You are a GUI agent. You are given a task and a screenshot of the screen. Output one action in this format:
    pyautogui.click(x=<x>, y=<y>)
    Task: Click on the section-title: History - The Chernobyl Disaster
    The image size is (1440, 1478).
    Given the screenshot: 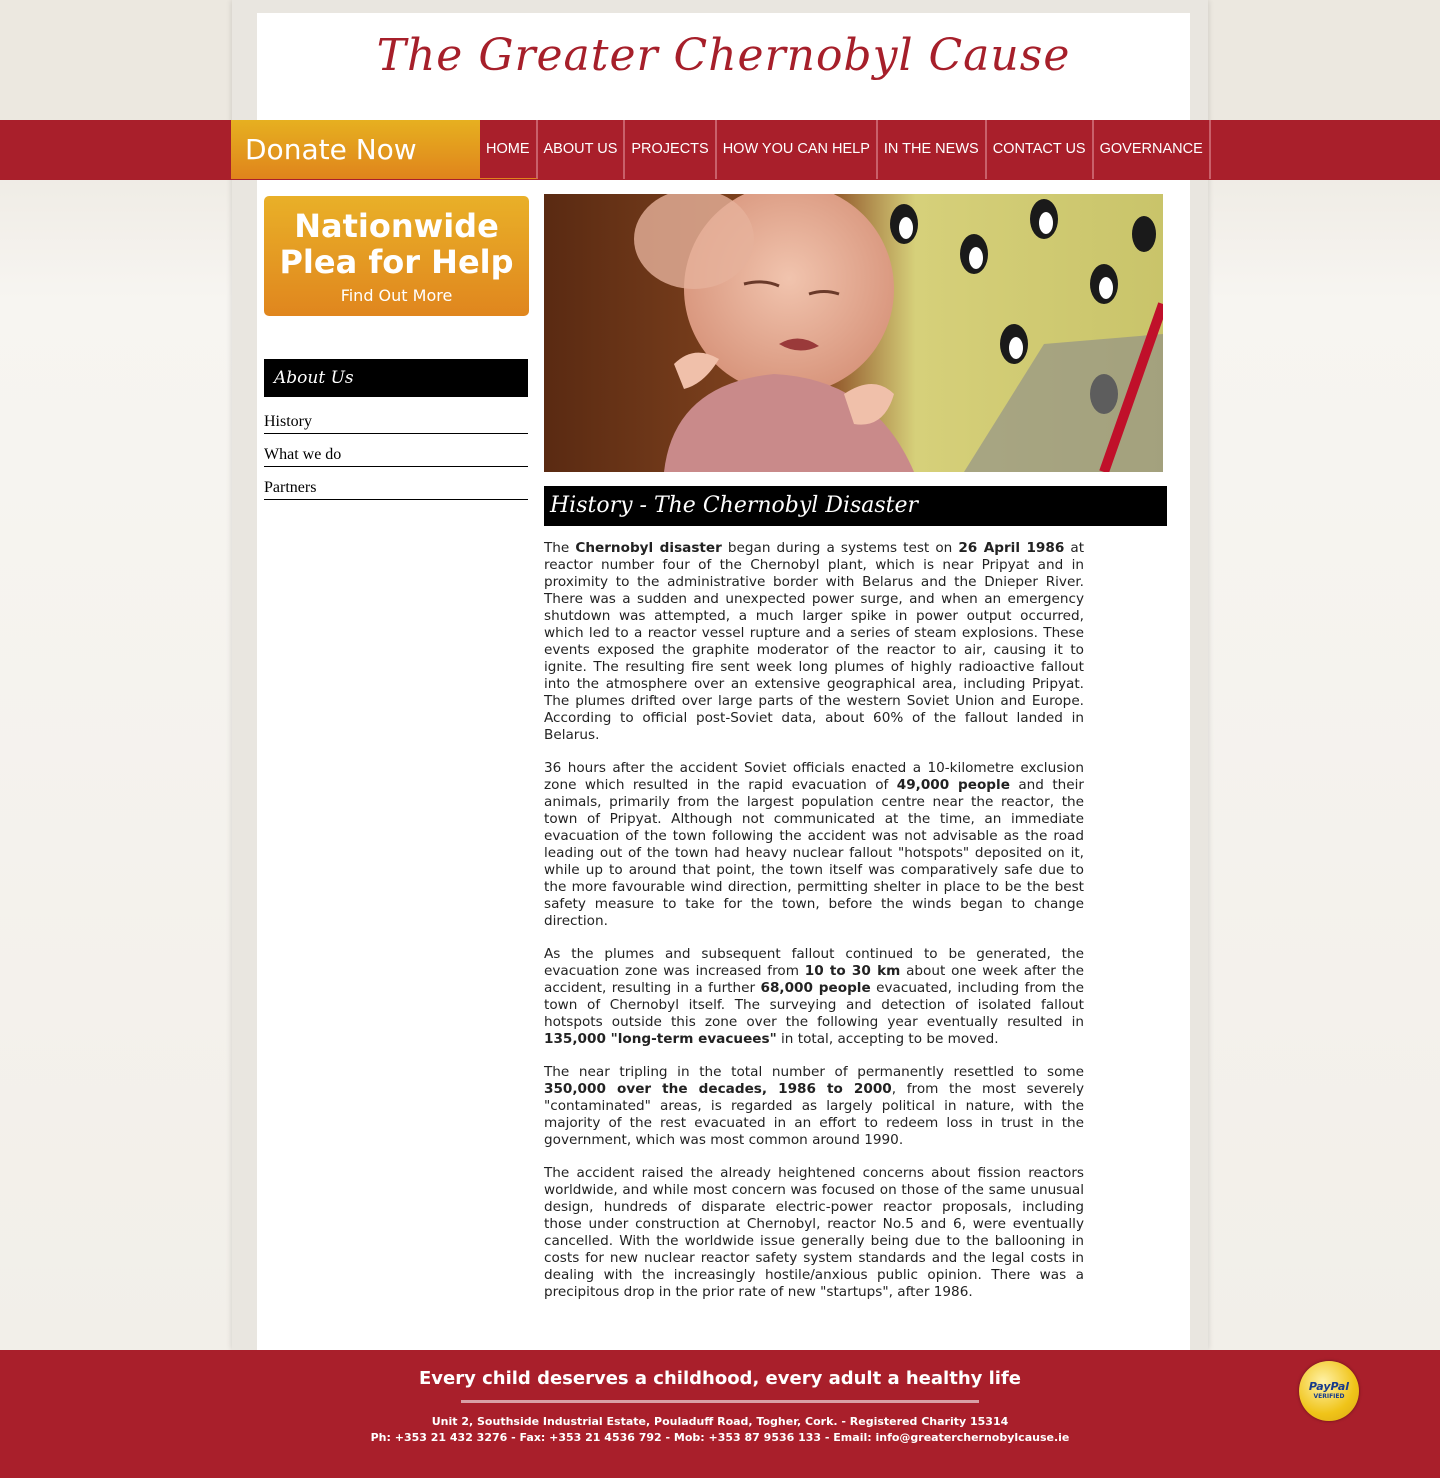 What is the action you would take?
    pyautogui.click(x=855, y=506)
    